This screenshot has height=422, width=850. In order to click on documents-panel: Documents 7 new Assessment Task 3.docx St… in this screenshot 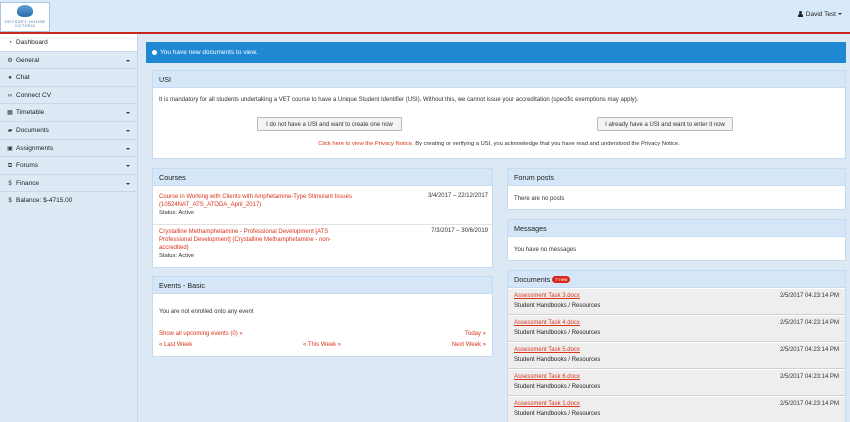, I will do `click(676, 346)`.